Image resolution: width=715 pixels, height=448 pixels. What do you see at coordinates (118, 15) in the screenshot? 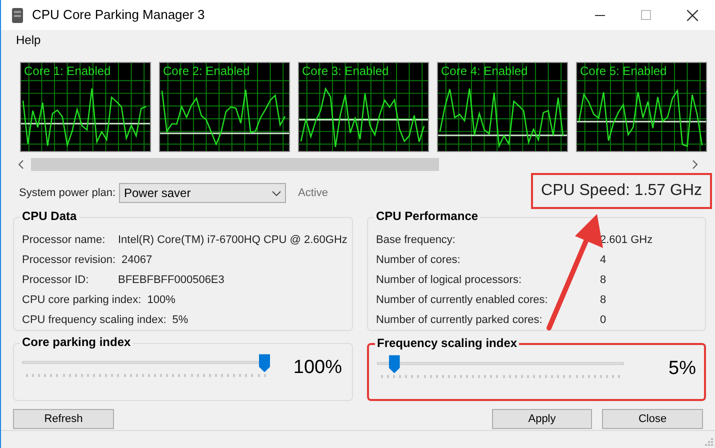
I see `window-title: CPU Core Parking Manager 3` at bounding box center [118, 15].